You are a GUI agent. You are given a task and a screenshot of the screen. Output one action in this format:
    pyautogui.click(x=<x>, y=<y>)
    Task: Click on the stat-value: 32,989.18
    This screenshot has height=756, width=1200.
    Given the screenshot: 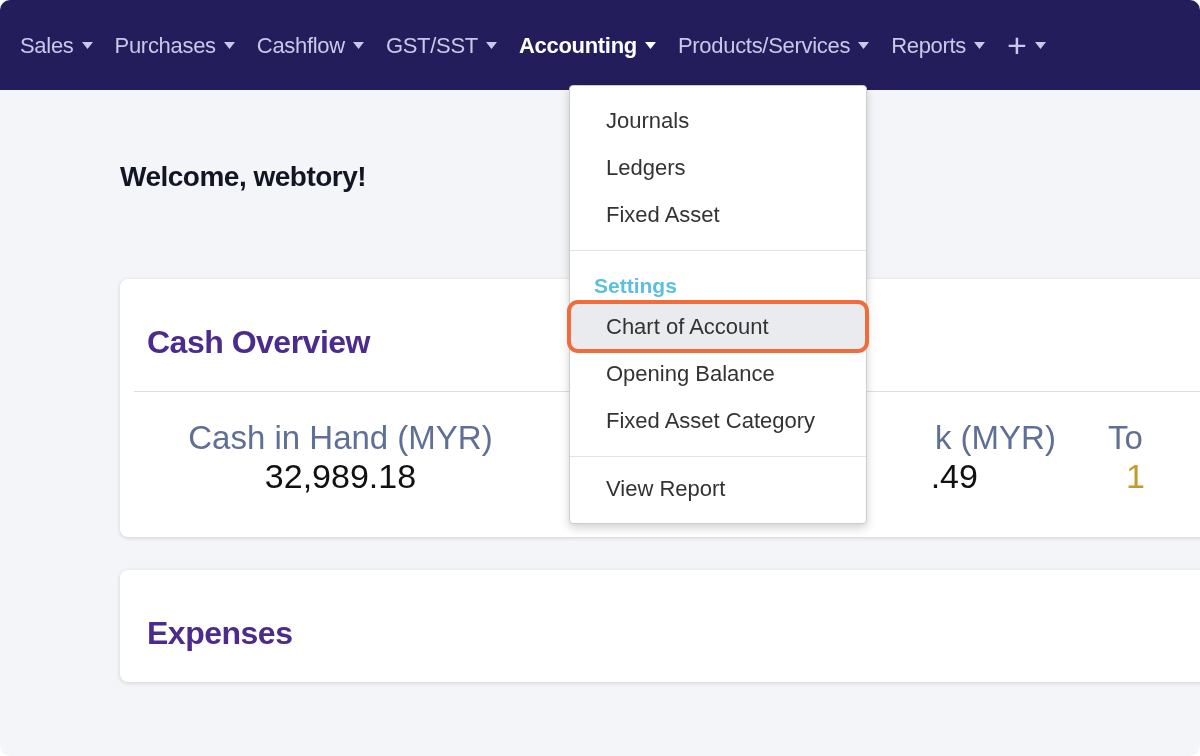 What is the action you would take?
    pyautogui.click(x=340, y=477)
    